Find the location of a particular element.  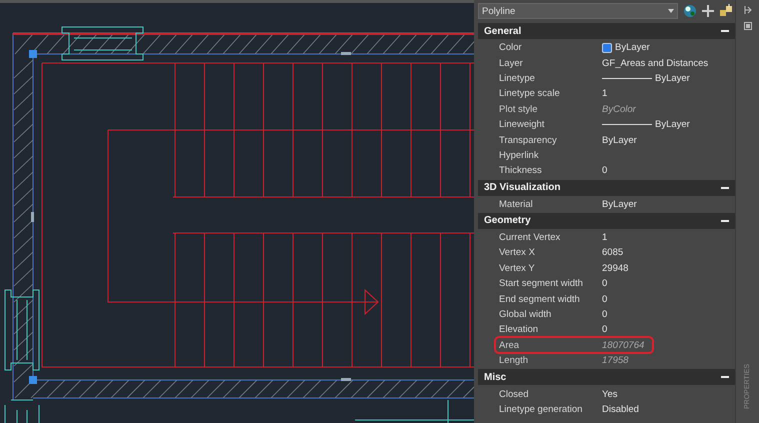

property-label: Elevation is located at coordinates (518, 330).